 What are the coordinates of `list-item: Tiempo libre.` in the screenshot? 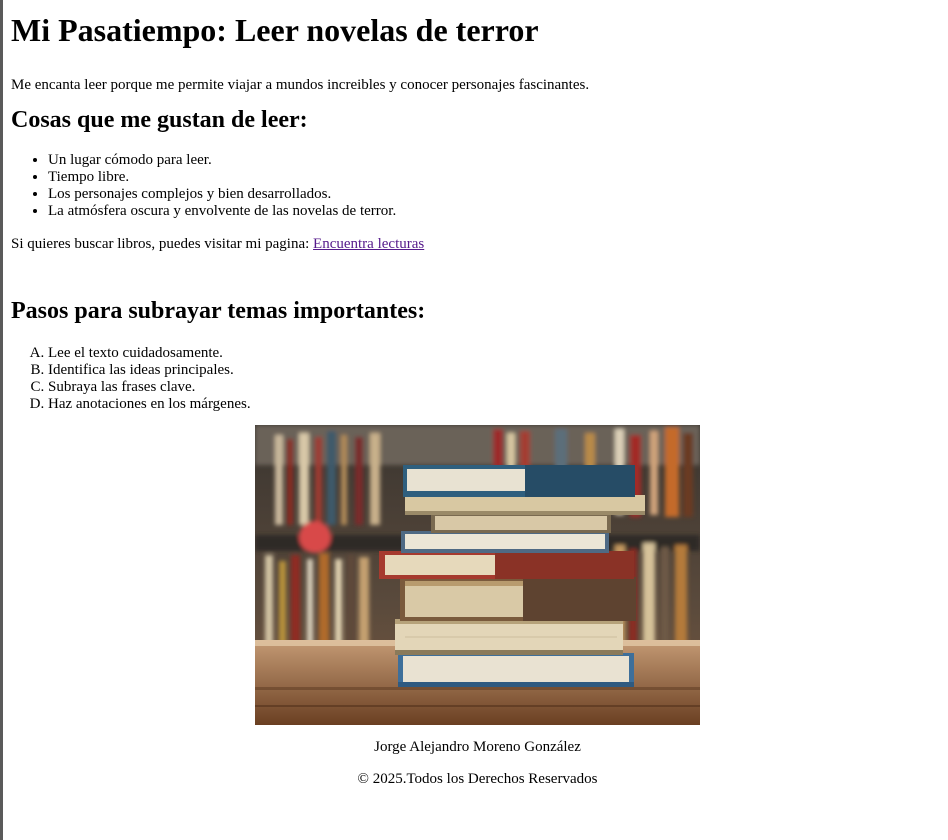 It's located at (498, 177).